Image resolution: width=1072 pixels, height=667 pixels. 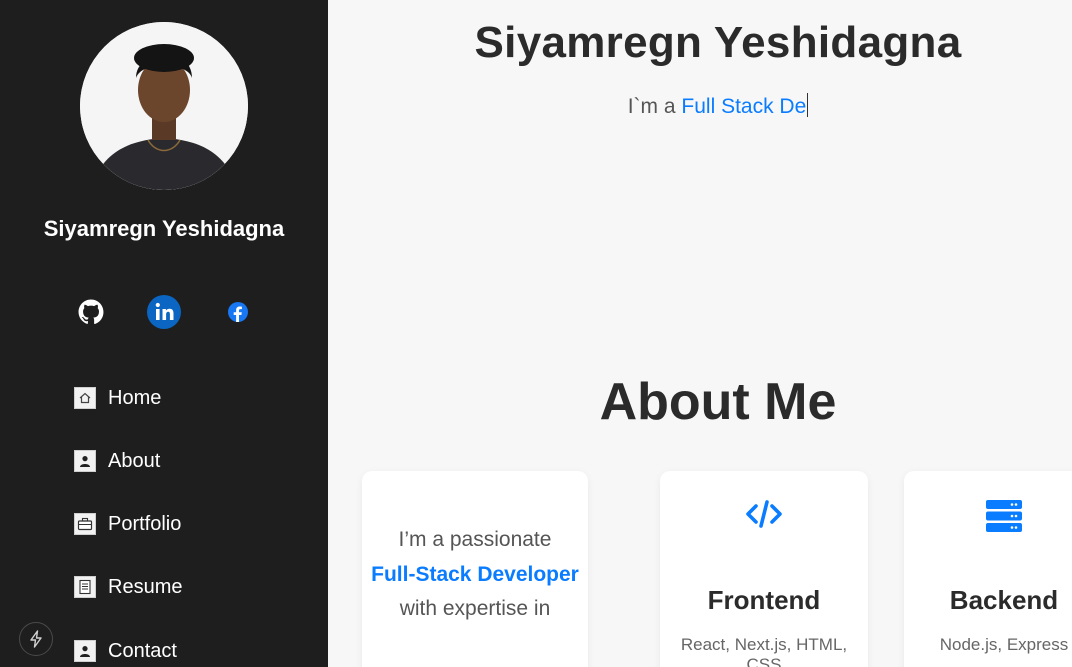 What do you see at coordinates (1004, 600) in the screenshot?
I see `backend-title: Backend` at bounding box center [1004, 600].